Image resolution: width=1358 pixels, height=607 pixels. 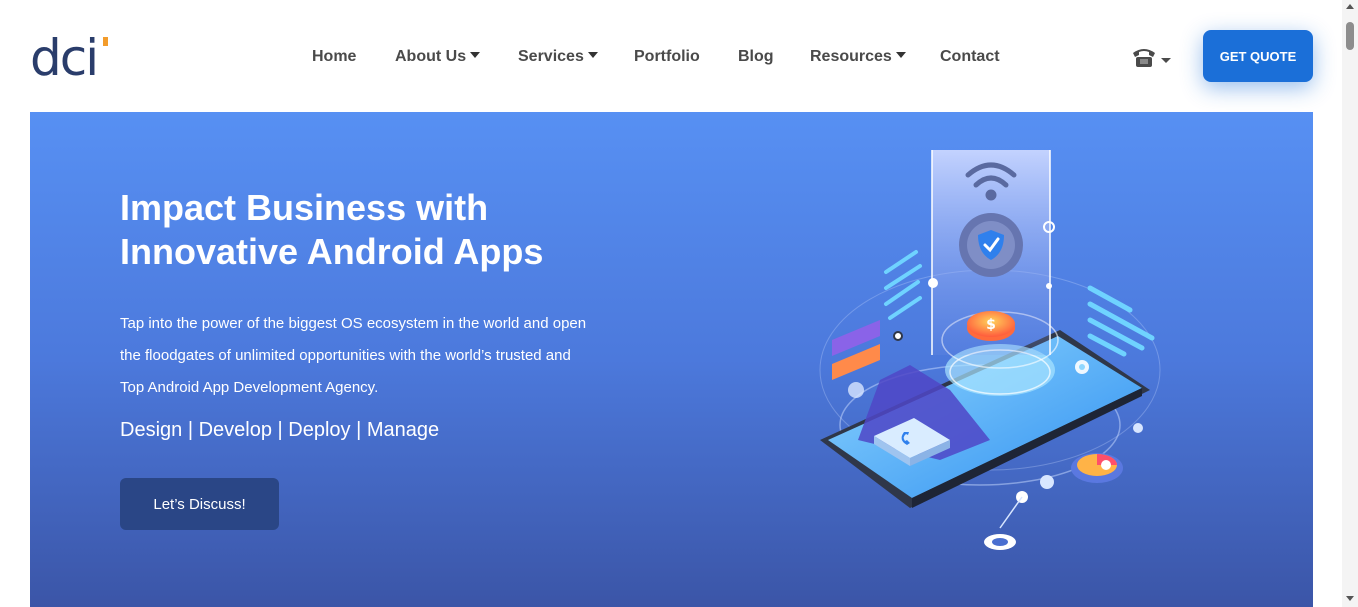 I want to click on nav-about-us: About Us, so click(x=438, y=57).